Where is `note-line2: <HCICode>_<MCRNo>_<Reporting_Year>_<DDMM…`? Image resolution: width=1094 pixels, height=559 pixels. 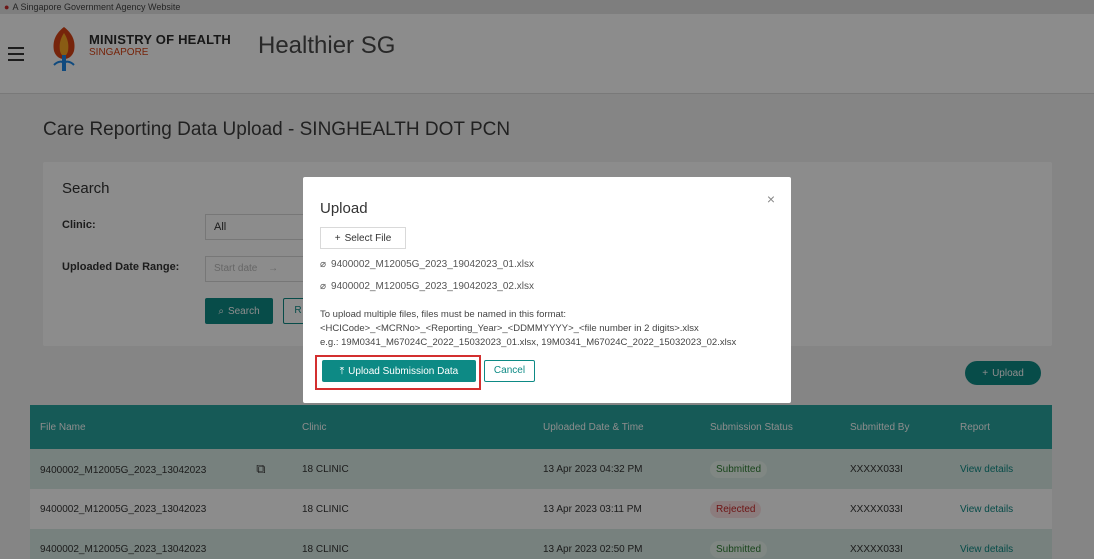 note-line2: <HCICode>_<MCRNo>_<Reporting_Year>_<DDMM… is located at coordinates (509, 328).